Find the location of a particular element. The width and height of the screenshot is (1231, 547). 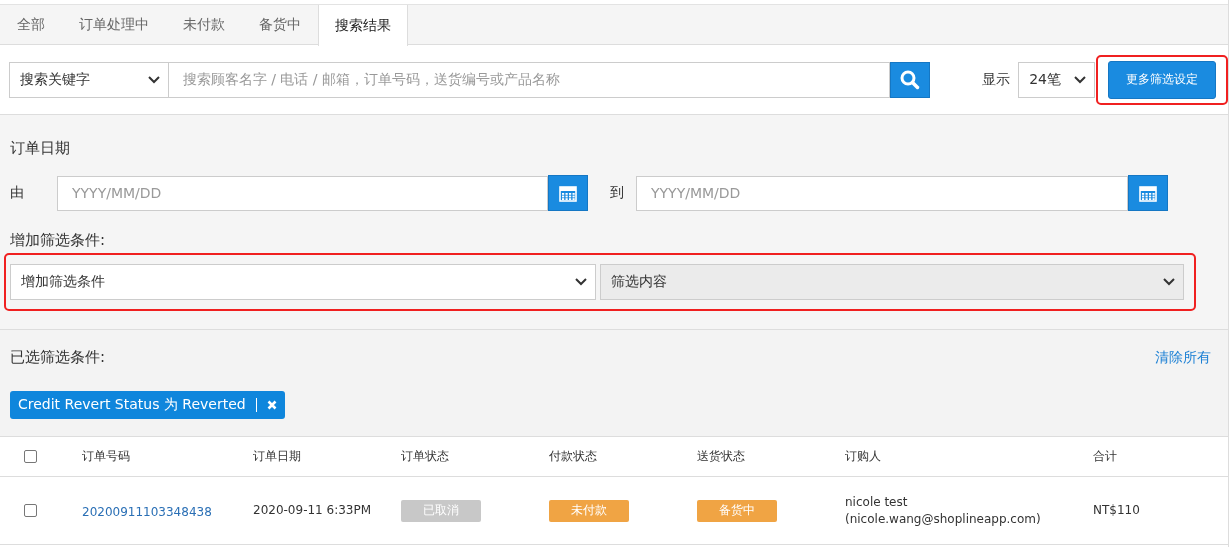

section-title: 订单日期 is located at coordinates (40, 148).